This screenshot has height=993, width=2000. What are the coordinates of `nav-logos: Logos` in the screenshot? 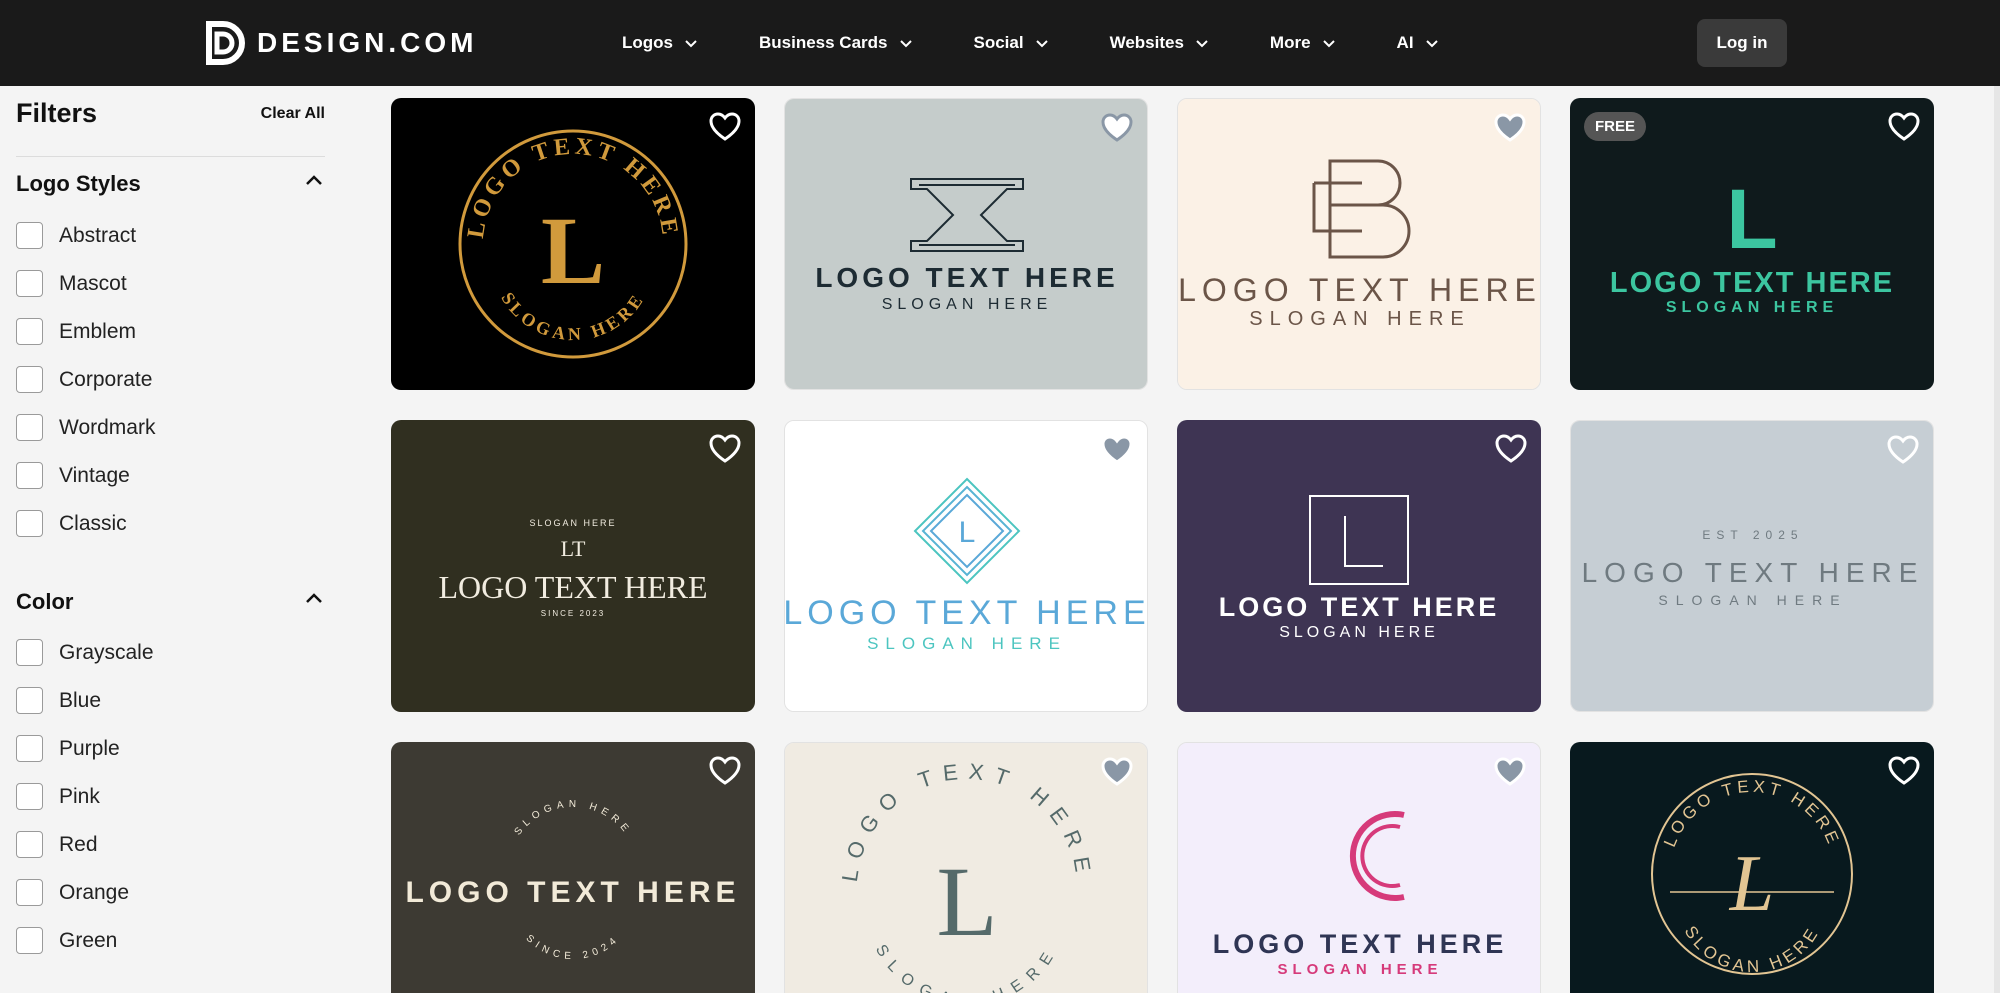 It's located at (660, 43).